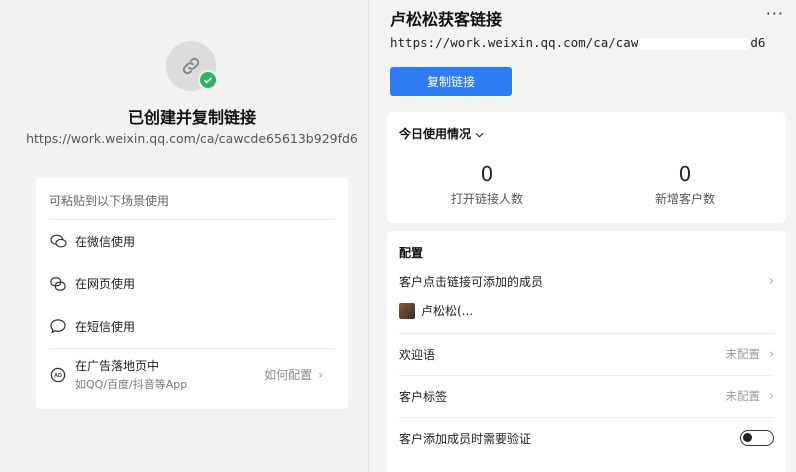 This screenshot has width=796, height=472. Describe the element at coordinates (58, 327) in the screenshot. I see `sms-icon` at that location.